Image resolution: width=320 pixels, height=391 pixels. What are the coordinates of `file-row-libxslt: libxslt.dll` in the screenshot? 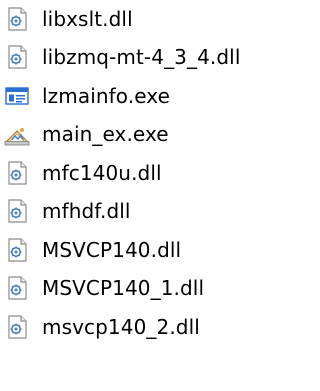 It's located at (143, 19).